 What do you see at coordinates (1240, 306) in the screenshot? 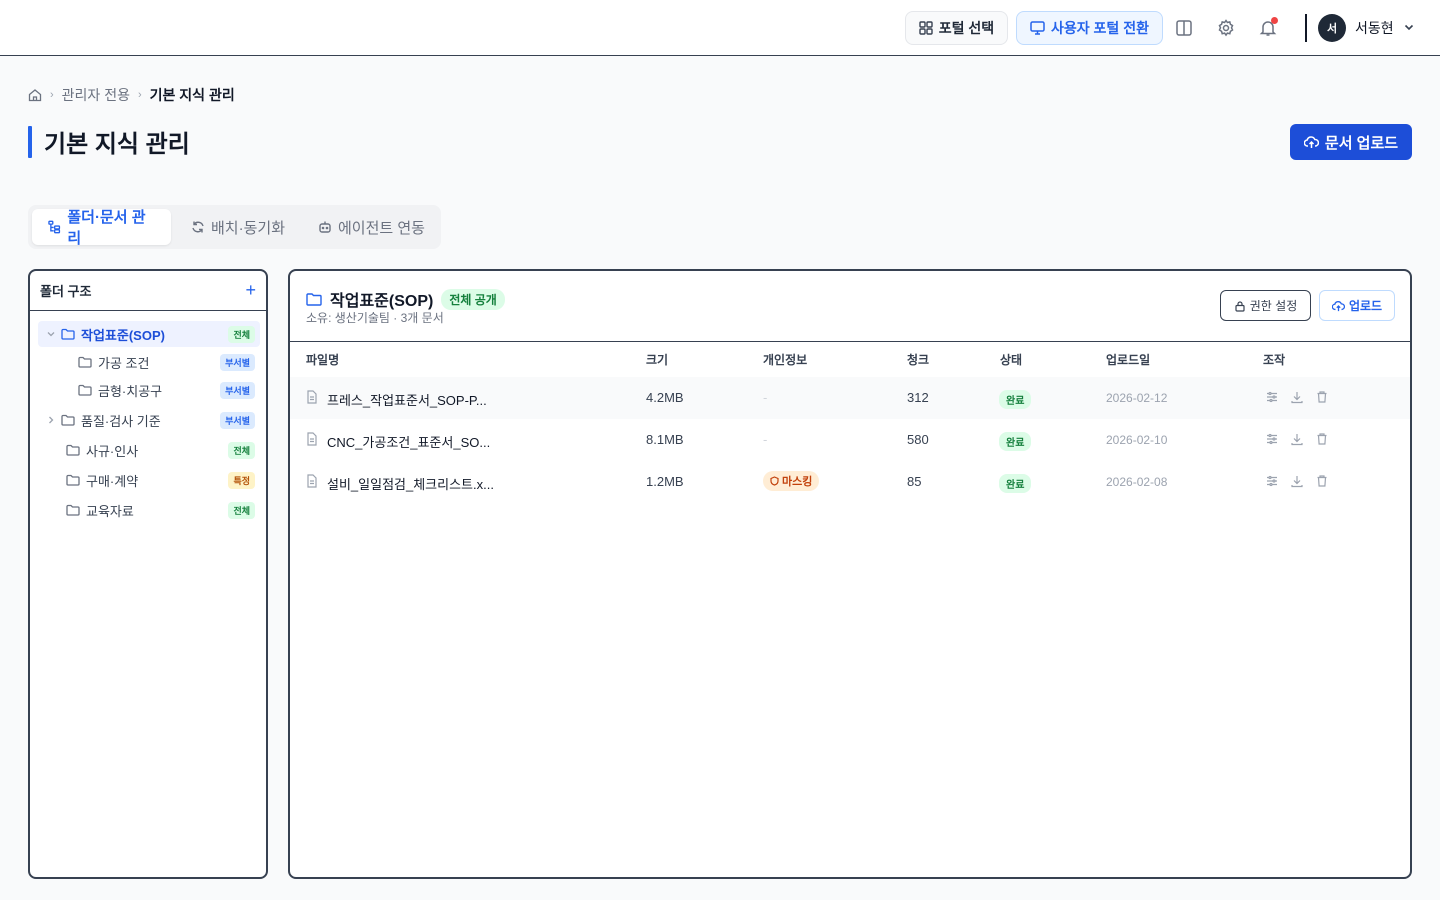
I see `lock-icon` at bounding box center [1240, 306].